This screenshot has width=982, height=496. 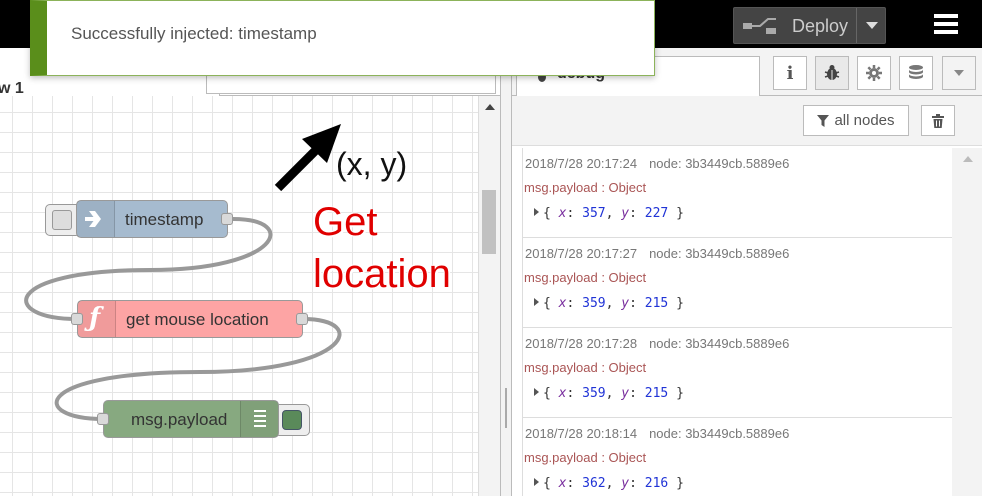 I want to click on function-output-port, so click(x=302, y=319).